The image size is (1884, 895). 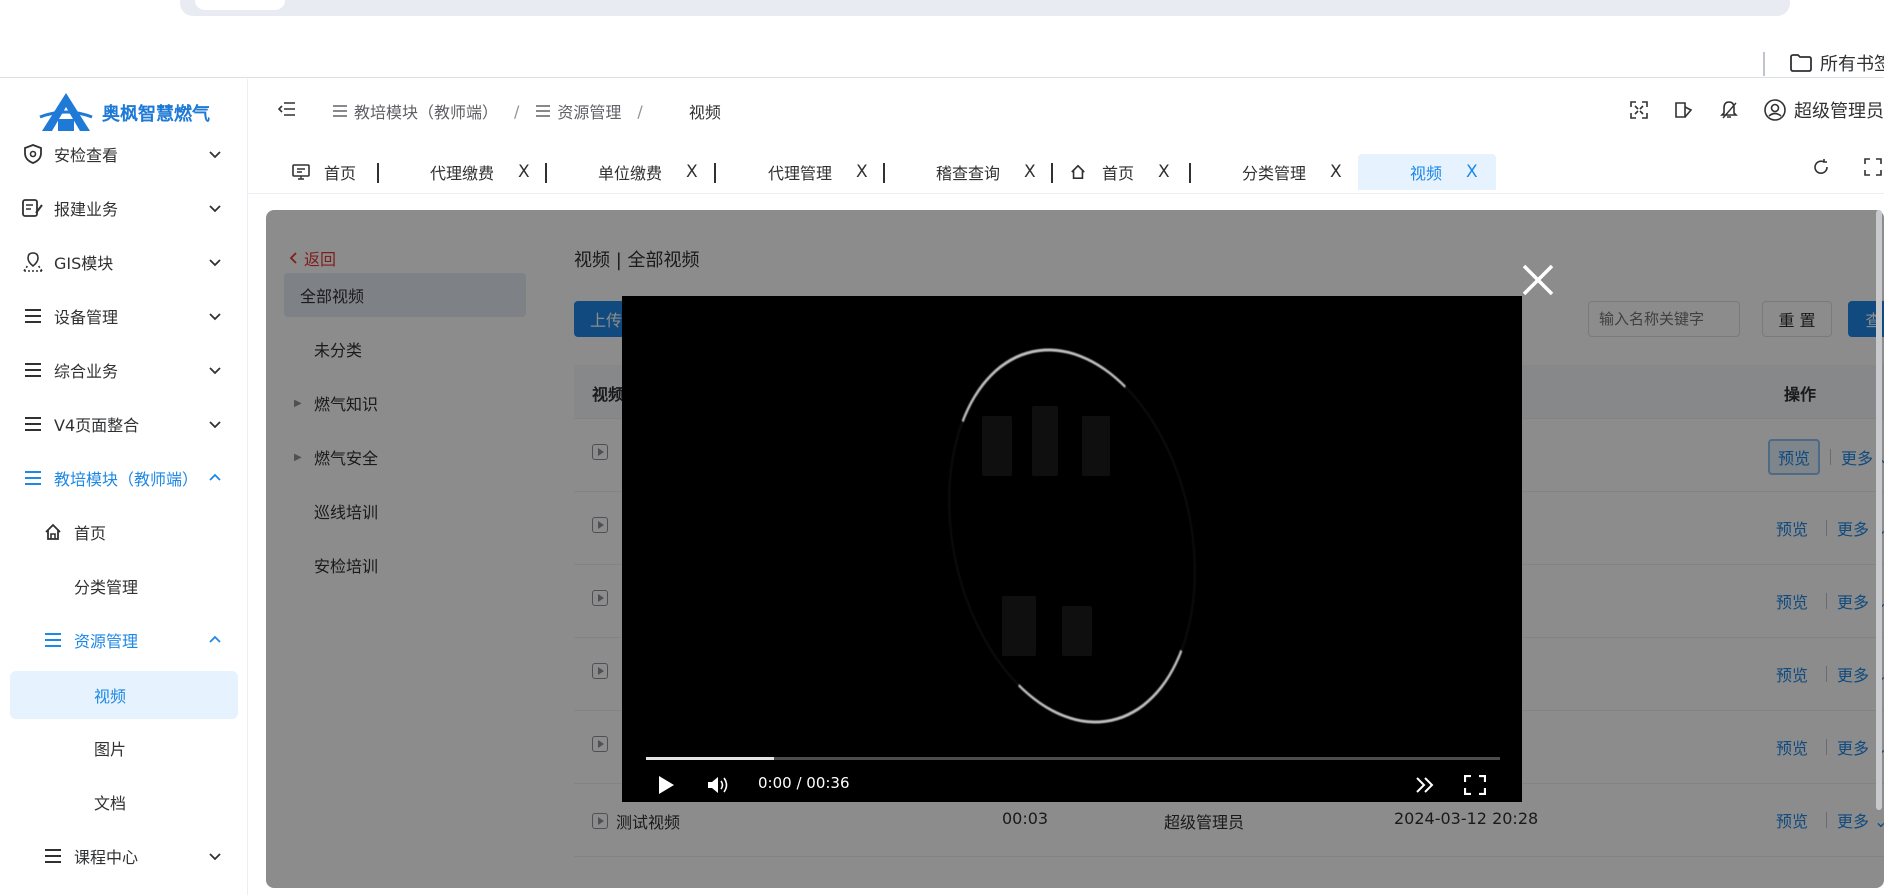 I want to click on shield-icon, so click(x=33, y=154).